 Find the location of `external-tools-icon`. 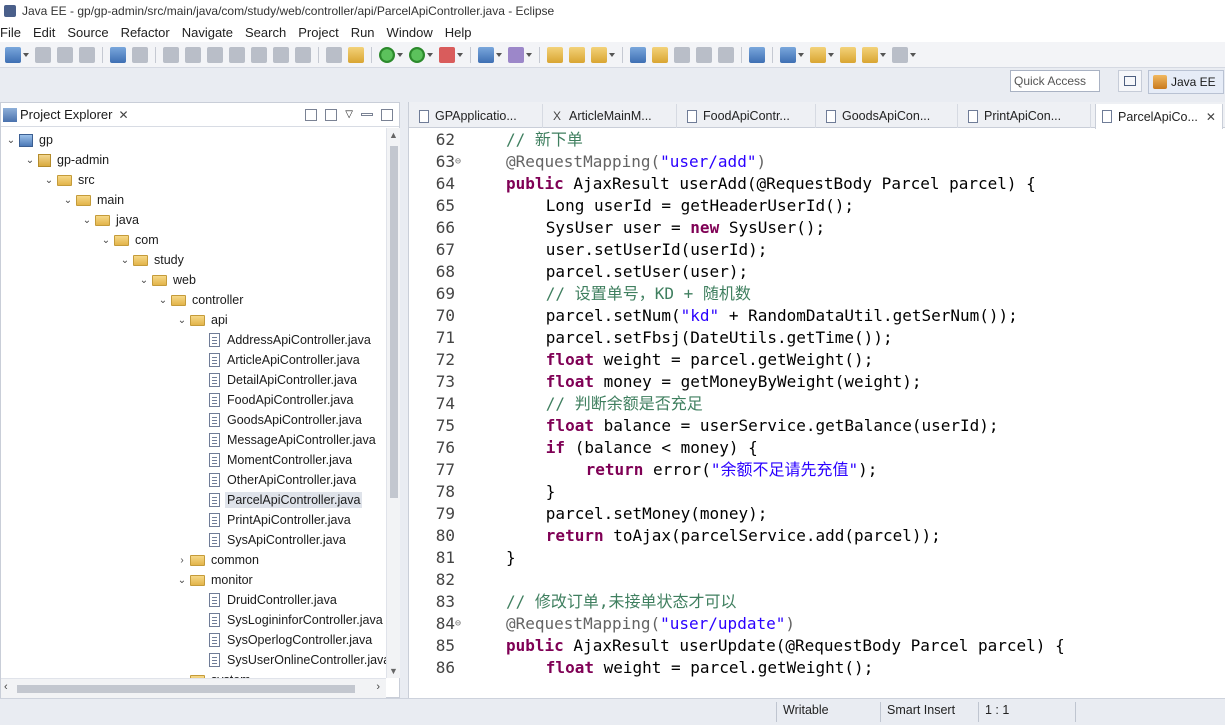

external-tools-icon is located at coordinates (447, 54).